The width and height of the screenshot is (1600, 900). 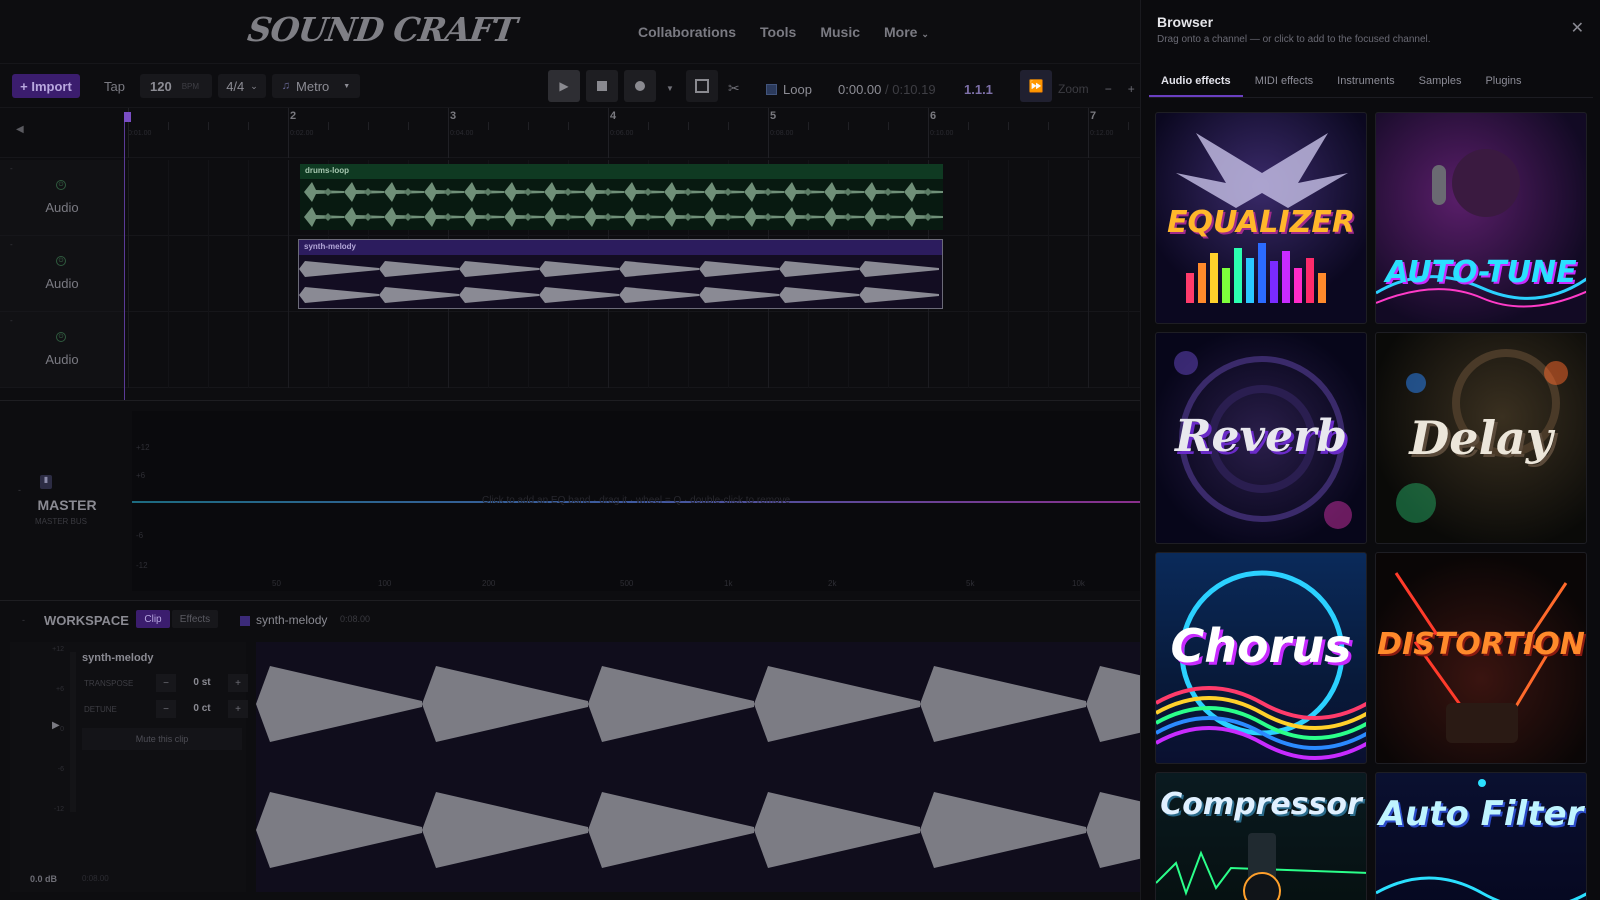 What do you see at coordinates (202, 682) in the screenshot?
I see `transpose-value: 0 st` at bounding box center [202, 682].